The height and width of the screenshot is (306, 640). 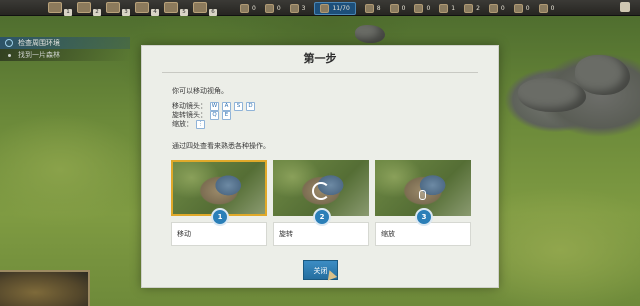 What do you see at coordinates (221, 146) in the screenshot?
I see `hint-text: 通过四处查看来熟悉各种操作。` at bounding box center [221, 146].